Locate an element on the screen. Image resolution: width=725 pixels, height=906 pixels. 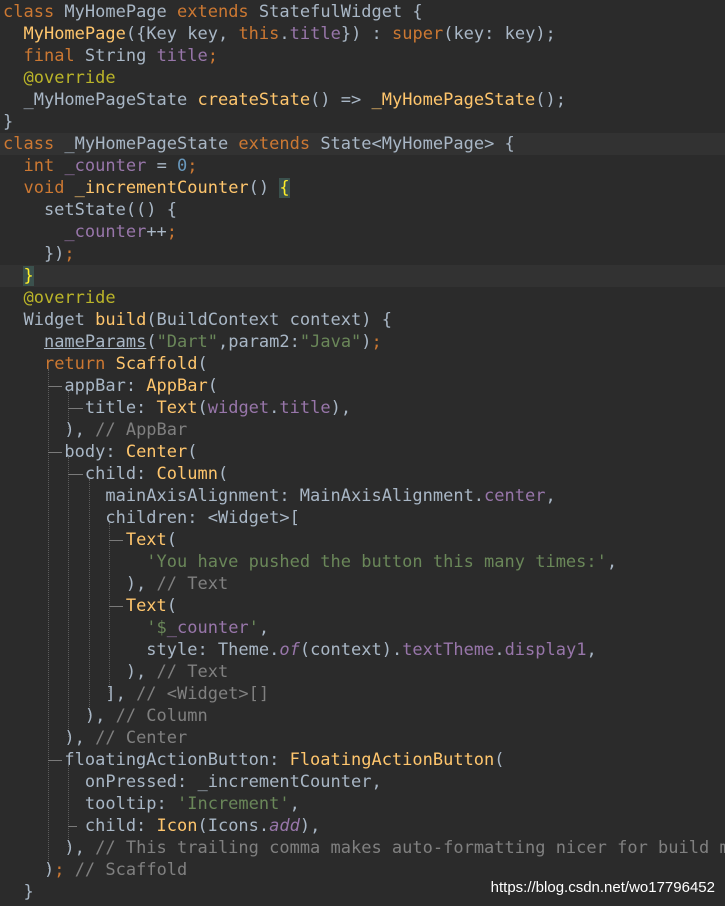
code-line: body: Center( is located at coordinates (362, 452).